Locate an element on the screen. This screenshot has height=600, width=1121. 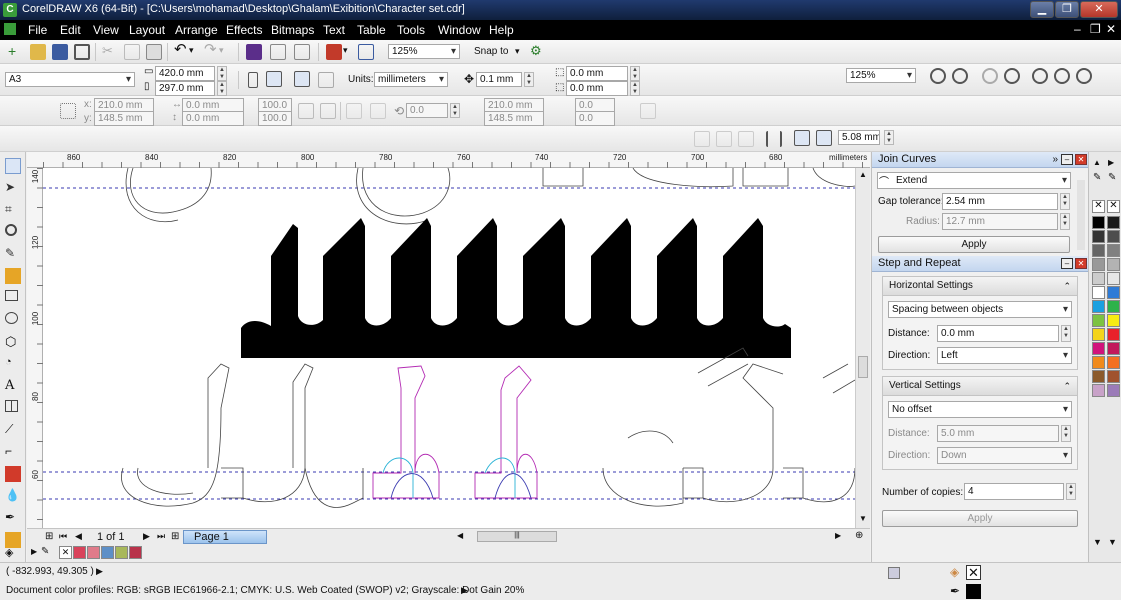
nudge-spinner: ▲ ▼ is located at coordinates (529, 79).